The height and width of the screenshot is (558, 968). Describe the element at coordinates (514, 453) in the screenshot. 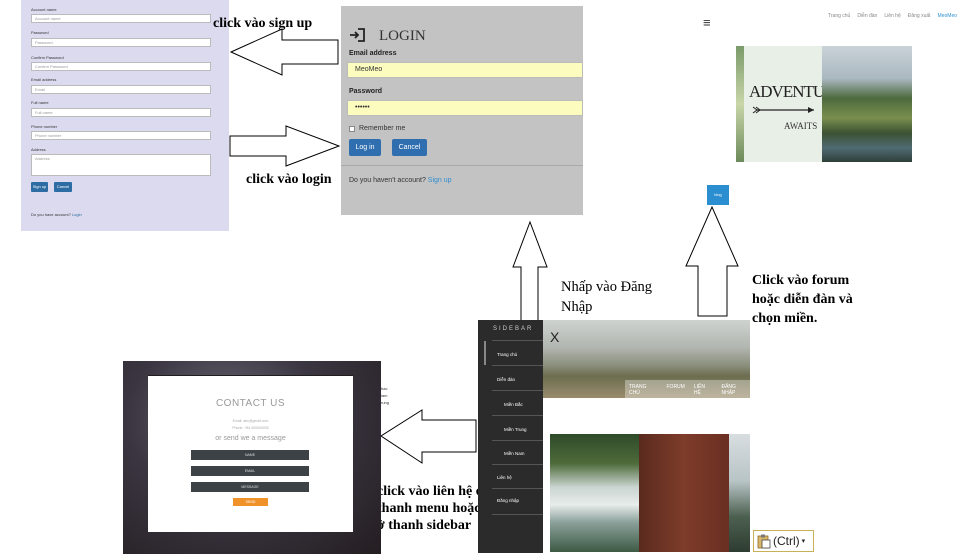

I see `sidebar-item-mien-nam: Miền Nam` at that location.